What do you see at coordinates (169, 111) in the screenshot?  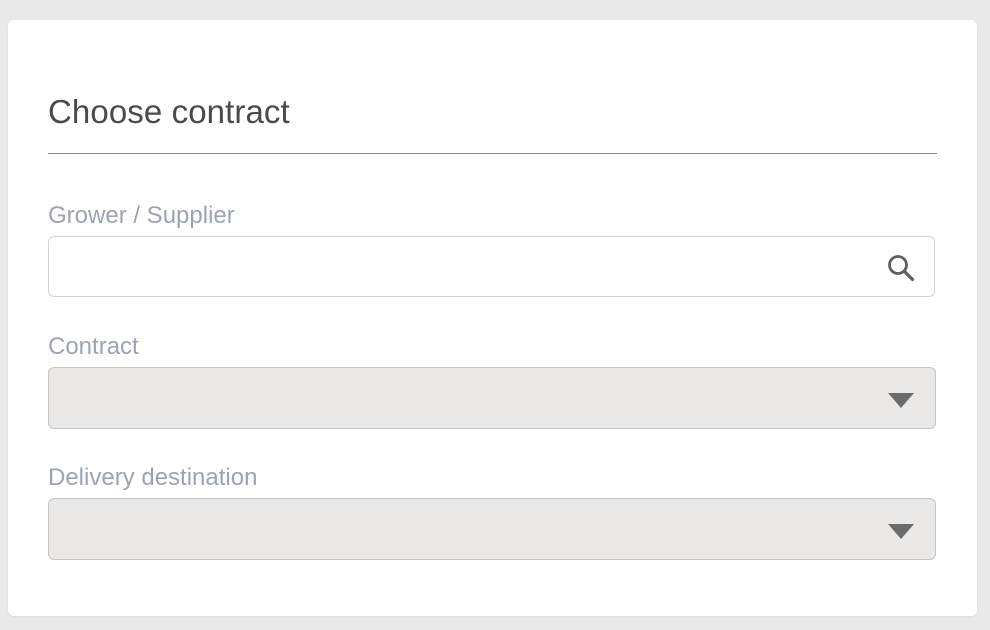 I see `page-title: Choose contract` at bounding box center [169, 111].